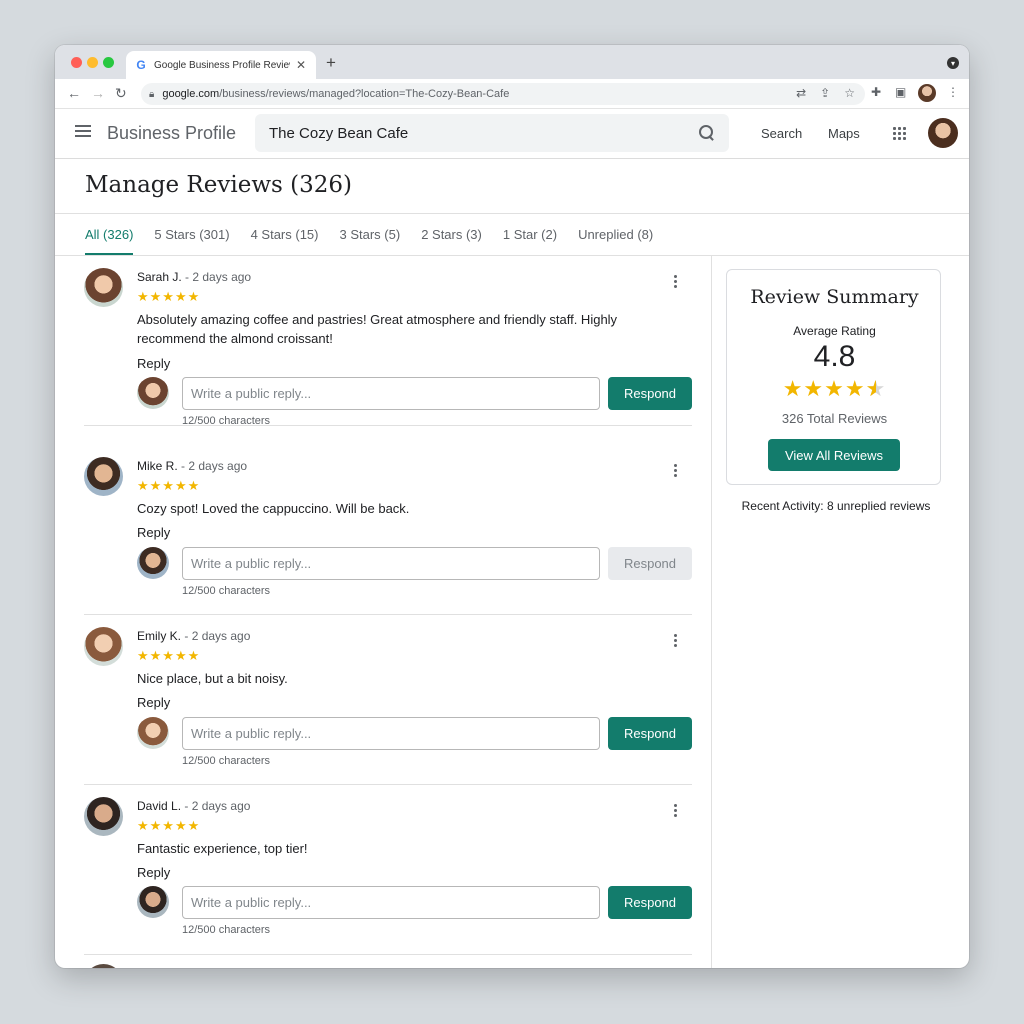  What do you see at coordinates (711, 612) in the screenshot?
I see `column-divider` at bounding box center [711, 612].